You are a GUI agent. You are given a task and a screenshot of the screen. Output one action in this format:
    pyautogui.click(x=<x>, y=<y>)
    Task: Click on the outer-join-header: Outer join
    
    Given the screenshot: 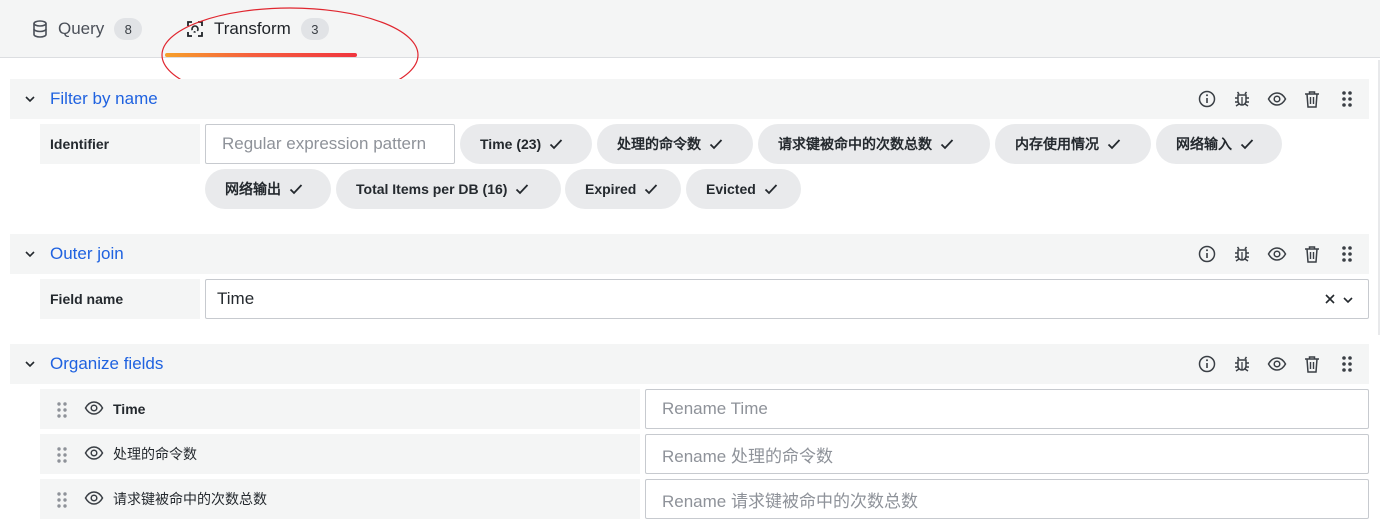 What is the action you would take?
    pyautogui.click(x=689, y=254)
    